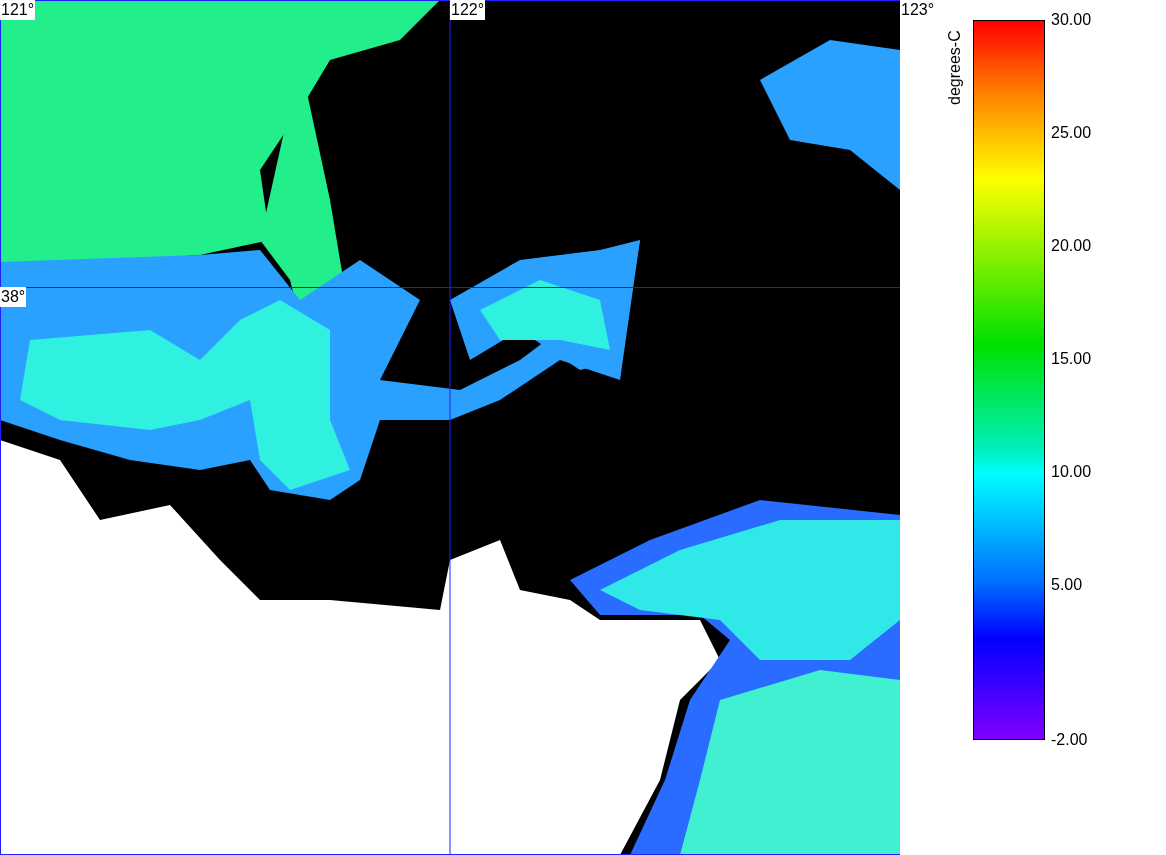  I want to click on colorbar-title: degrees-C, so click(954, 68).